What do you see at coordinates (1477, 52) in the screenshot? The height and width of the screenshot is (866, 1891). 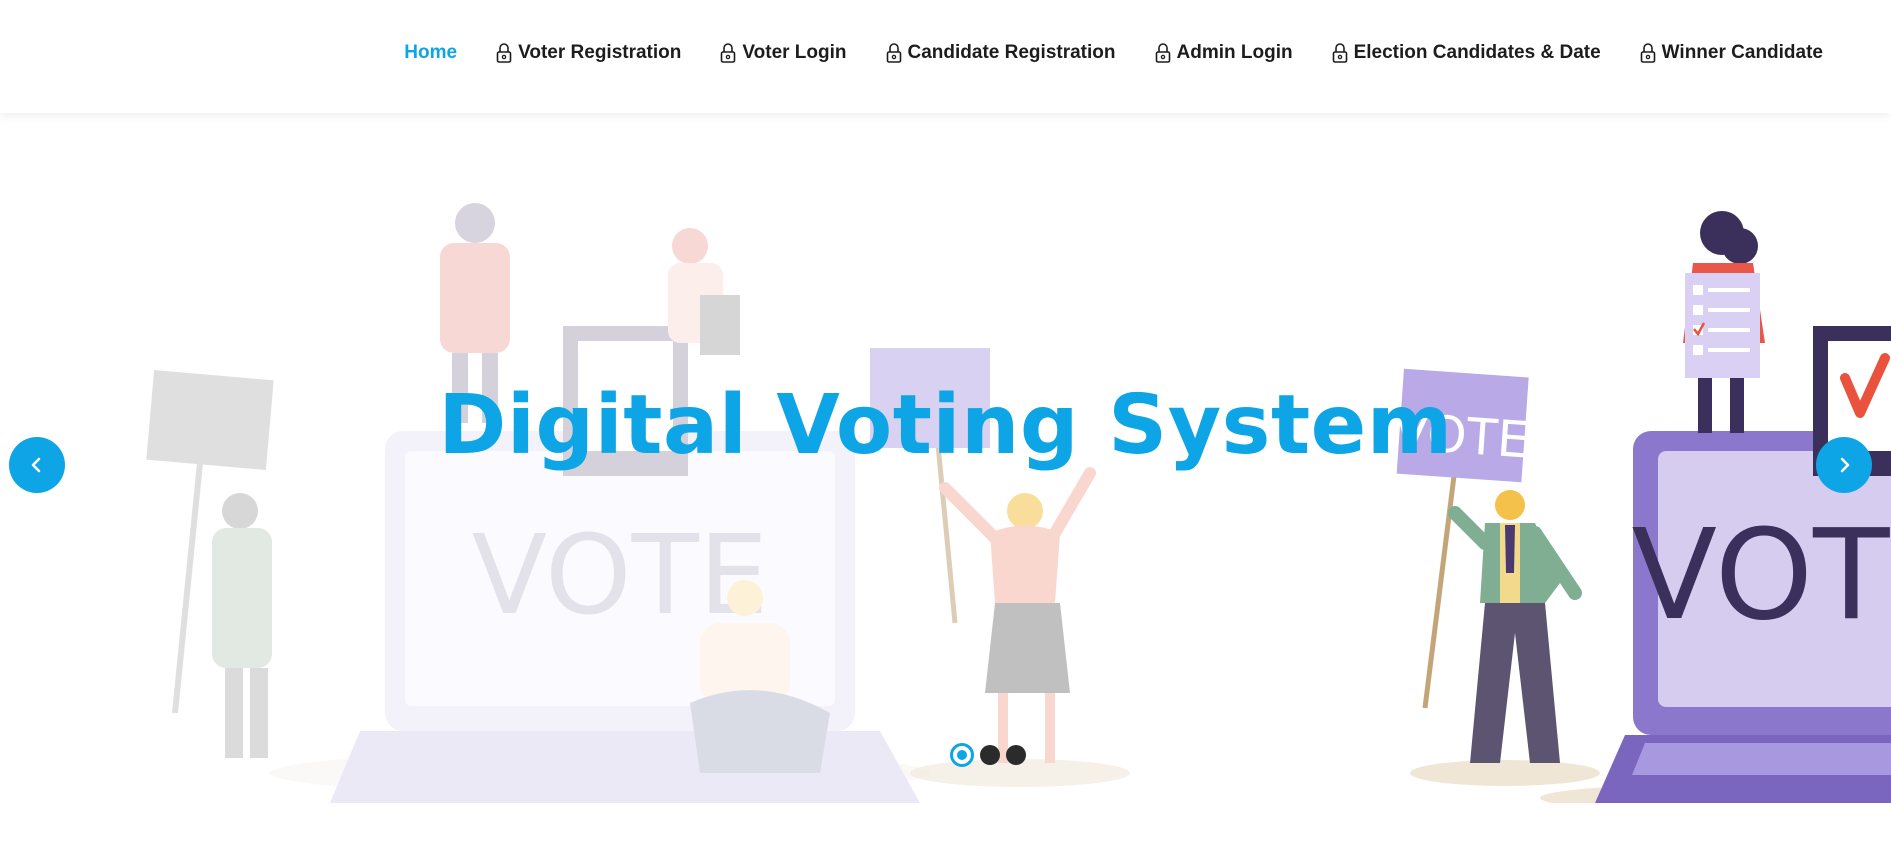 I see `nav-item-label: Election Candidates & Date` at bounding box center [1477, 52].